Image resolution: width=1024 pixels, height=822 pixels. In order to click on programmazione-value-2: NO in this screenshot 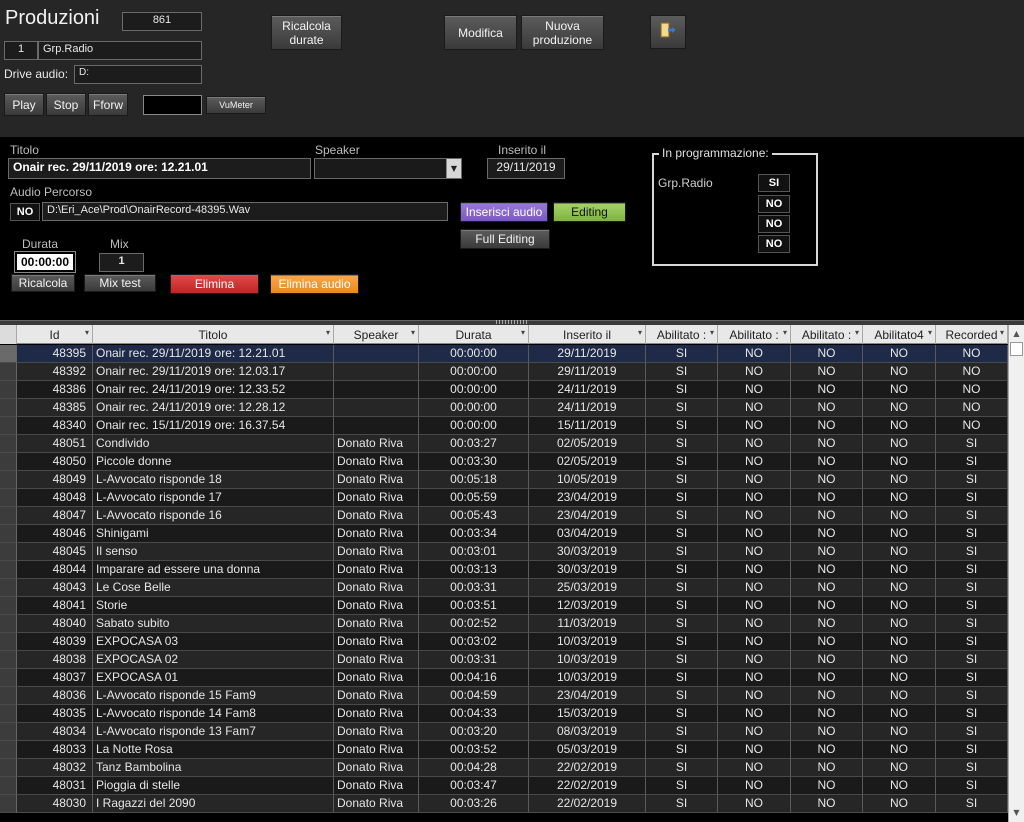, I will do `click(774, 204)`.